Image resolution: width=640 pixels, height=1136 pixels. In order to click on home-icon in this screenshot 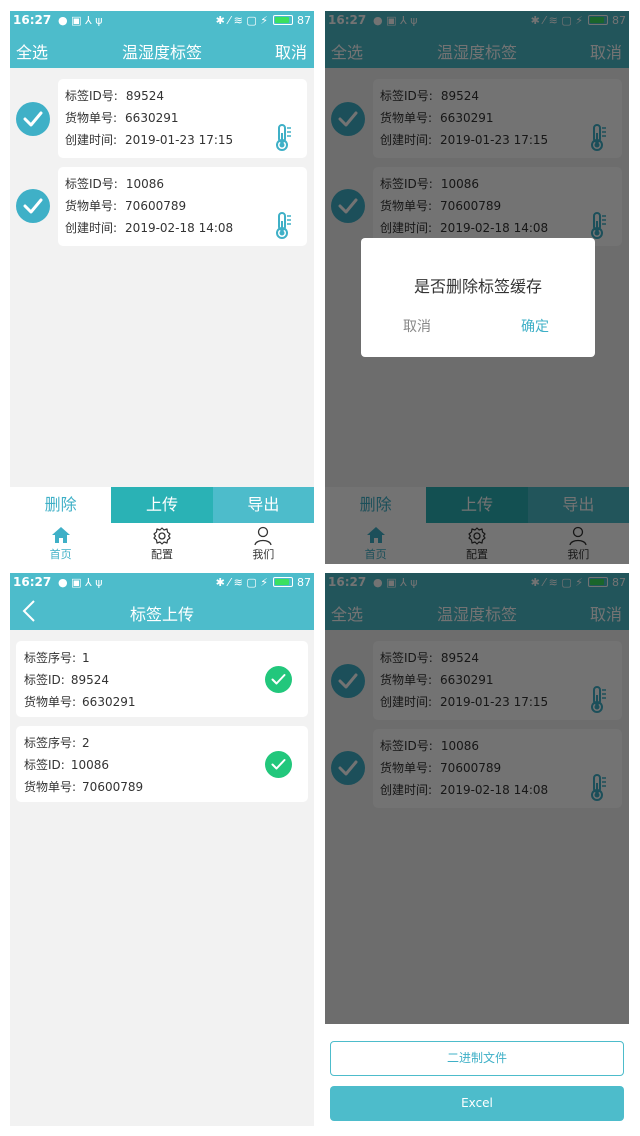, I will do `click(60, 535)`.